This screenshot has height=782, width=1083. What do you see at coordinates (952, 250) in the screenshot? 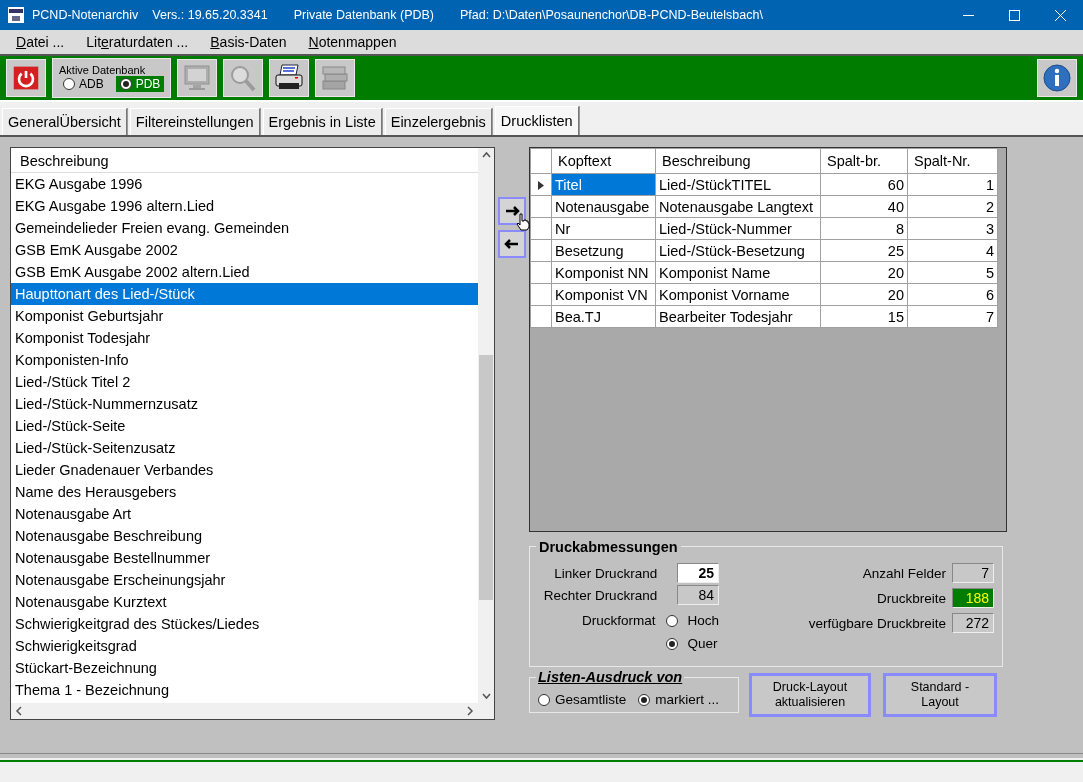
I see `table-cell: 4` at bounding box center [952, 250].